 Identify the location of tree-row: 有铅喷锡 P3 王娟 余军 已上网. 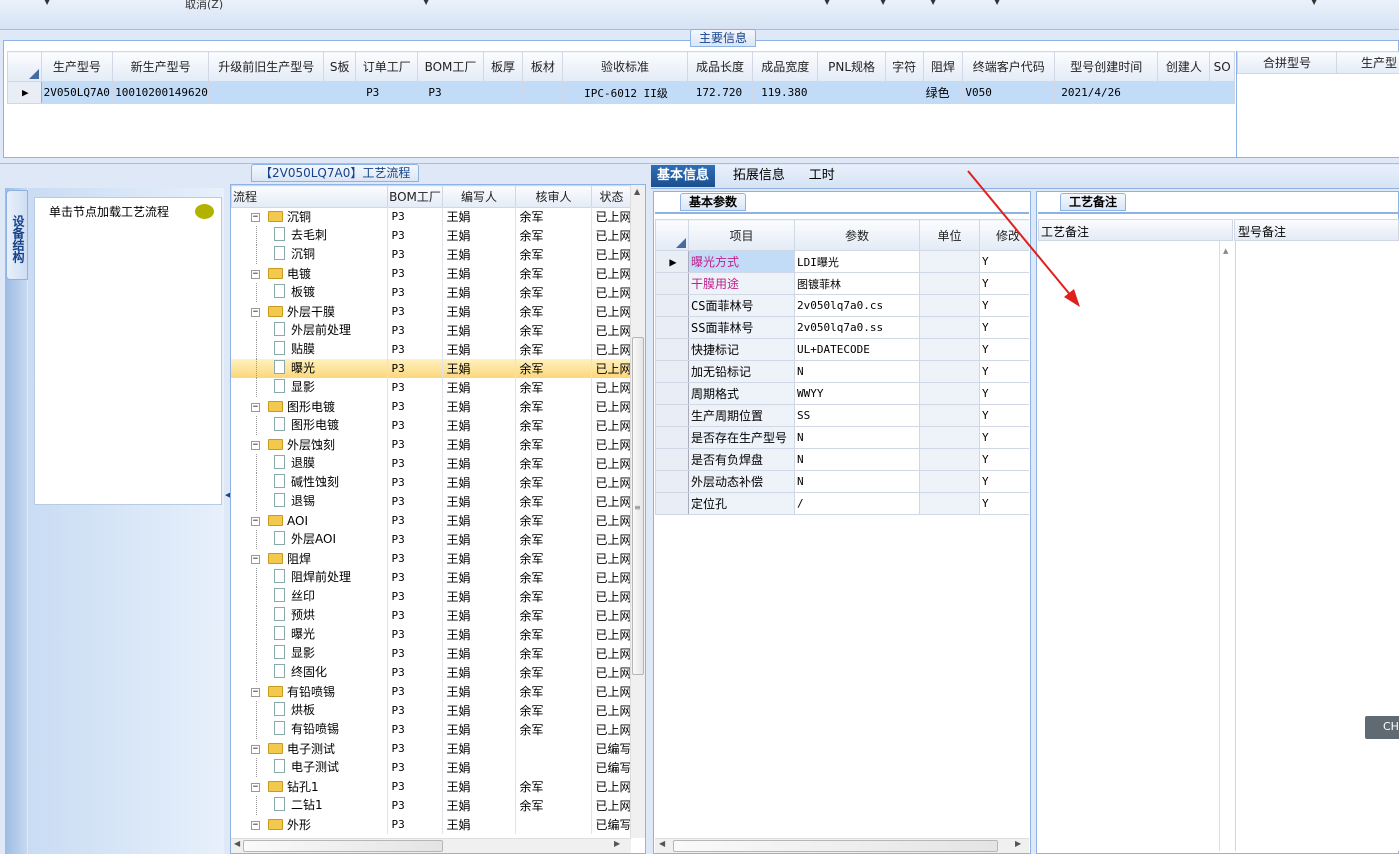
(431, 729).